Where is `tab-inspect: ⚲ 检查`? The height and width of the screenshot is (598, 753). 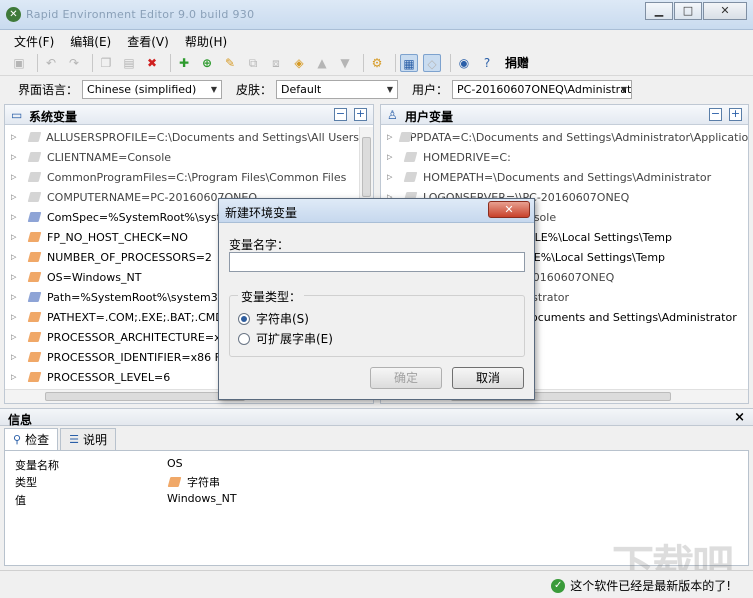
tab-inspect: ⚲ 检查 is located at coordinates (31, 439).